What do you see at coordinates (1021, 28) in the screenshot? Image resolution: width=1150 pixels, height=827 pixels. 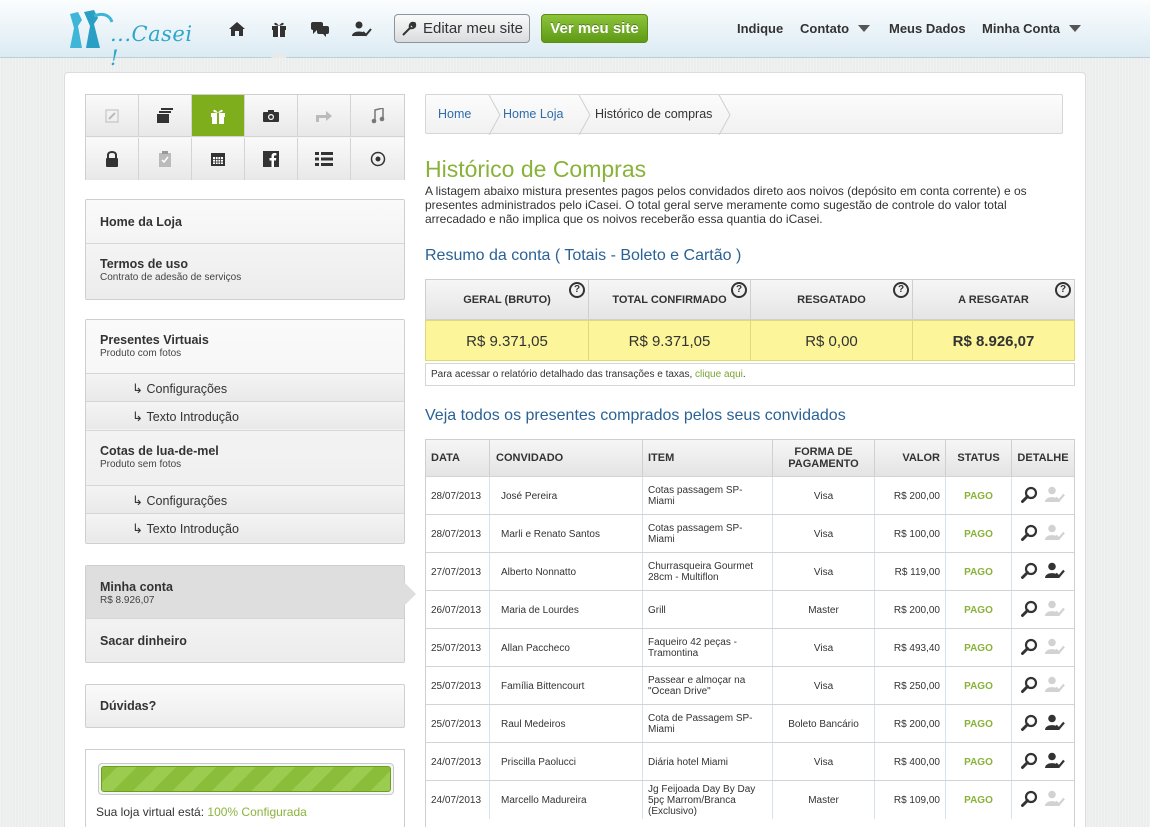 I see `nav-minha-conta-label: Minha Conta` at bounding box center [1021, 28].